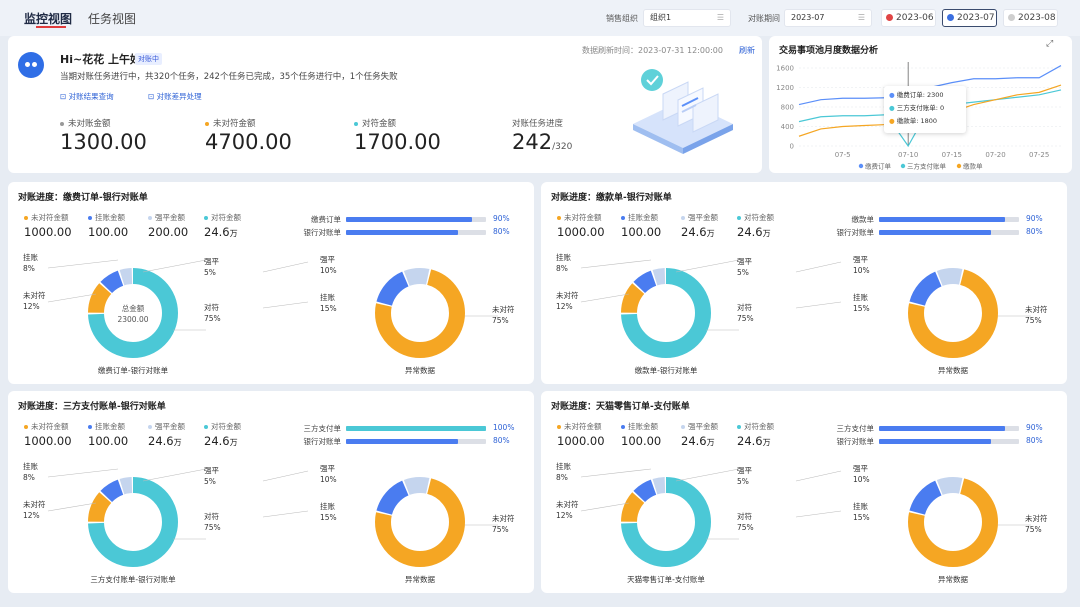 The height and width of the screenshot is (607, 1080). Describe the element at coordinates (969, 18) in the screenshot. I see `period-chip-2023-07: 2023-07` at that location.